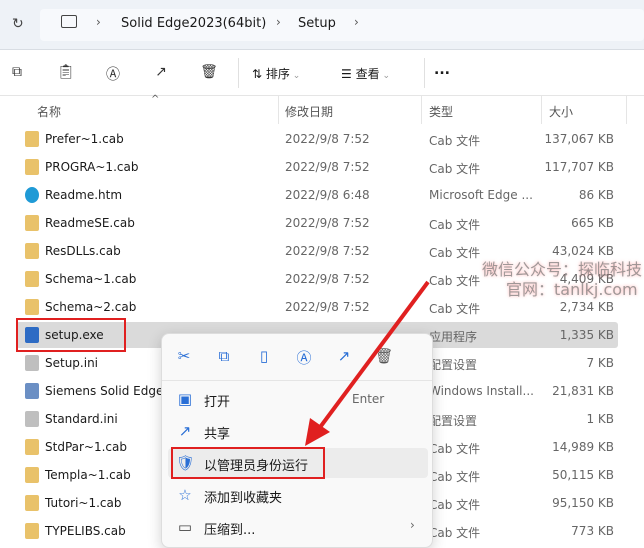  Describe the element at coordinates (572, 289) in the screenshot. I see `watermark: 官网：tanlkj.com` at that location.